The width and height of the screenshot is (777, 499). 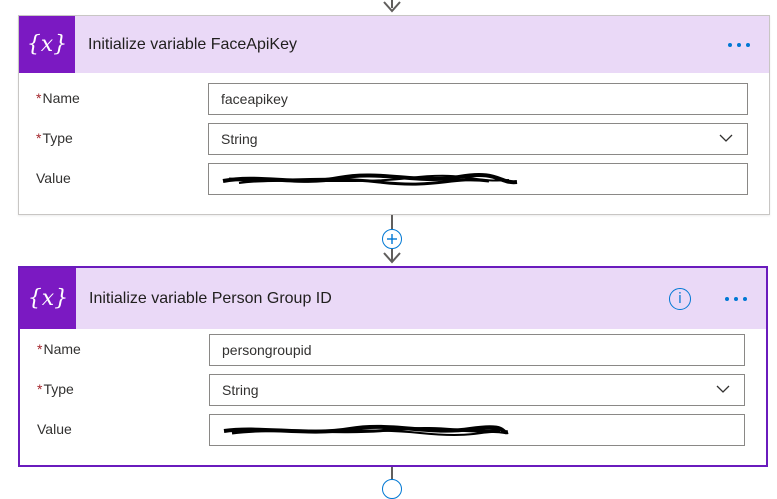 I want to click on card-title: Initialize variable FaceApiKey, so click(x=192, y=44).